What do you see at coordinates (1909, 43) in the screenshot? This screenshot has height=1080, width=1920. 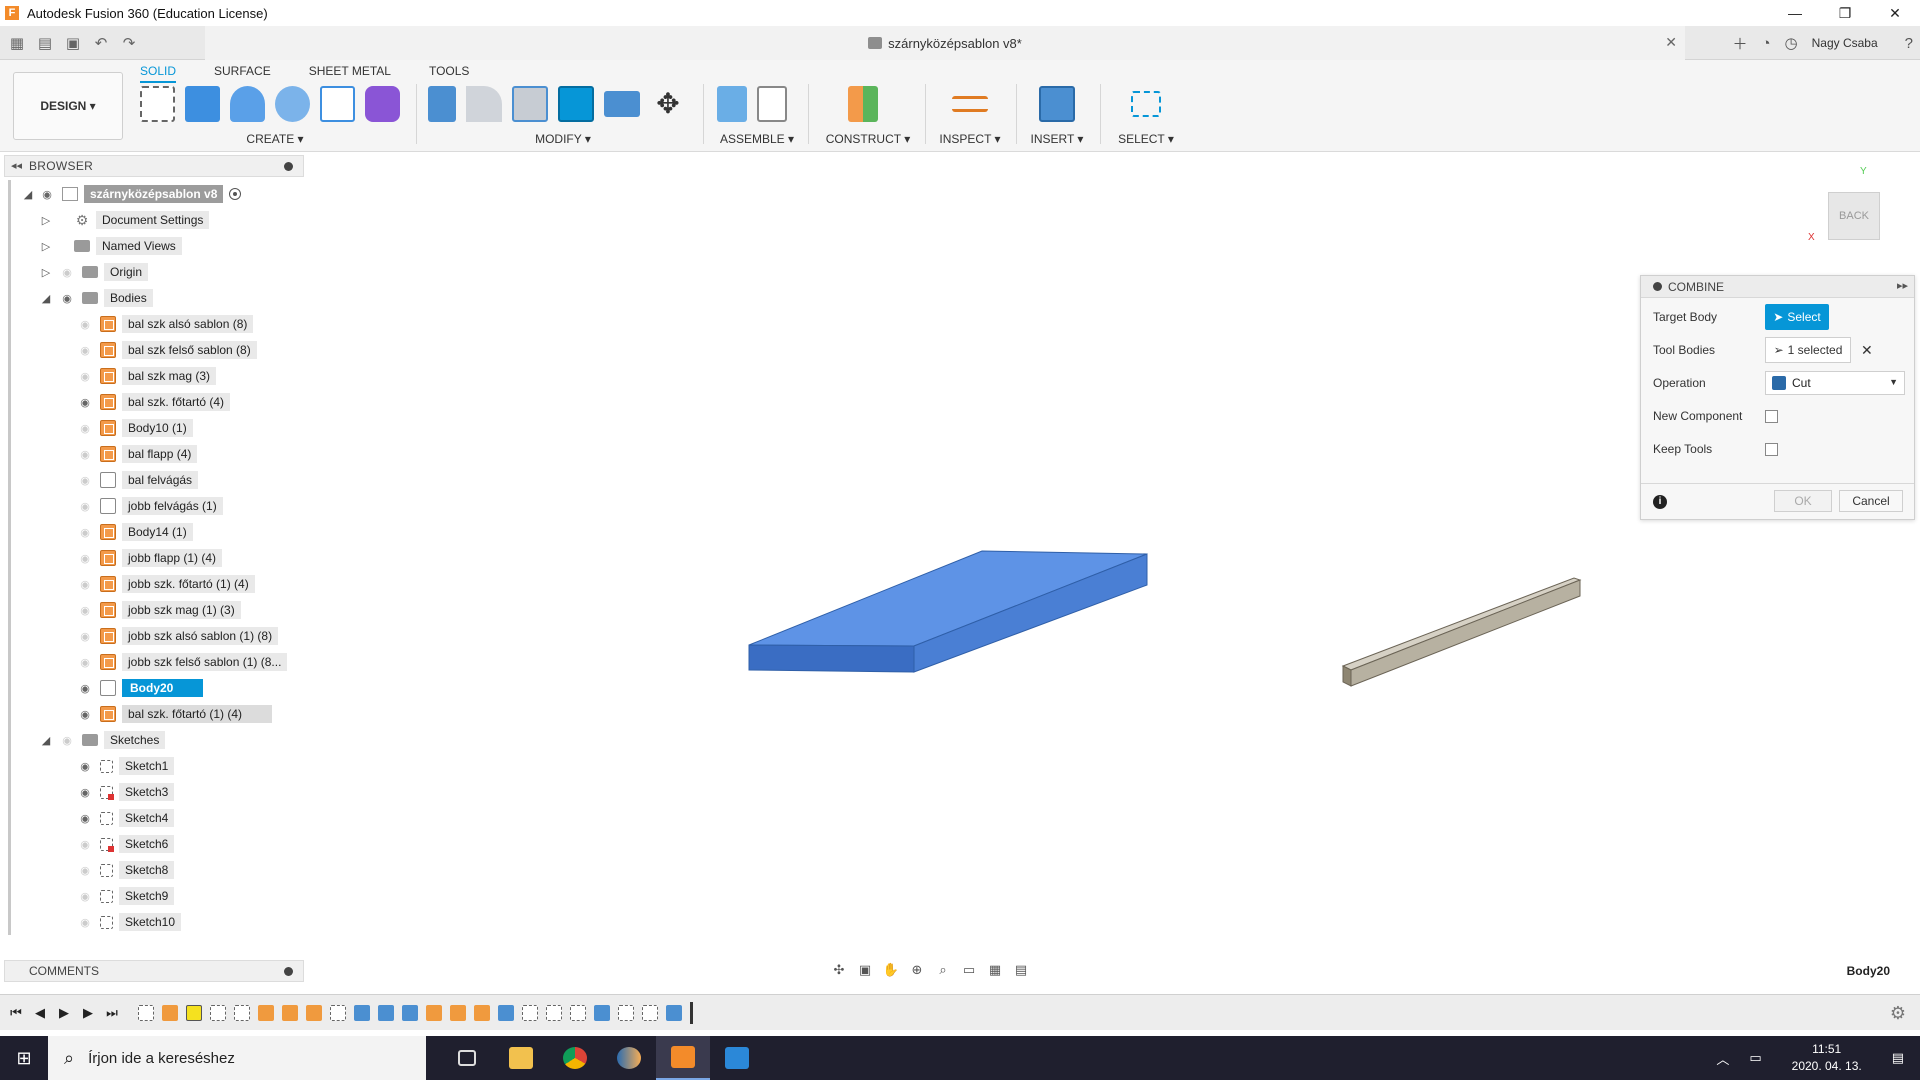 I see `help-icon: ?` at bounding box center [1909, 43].